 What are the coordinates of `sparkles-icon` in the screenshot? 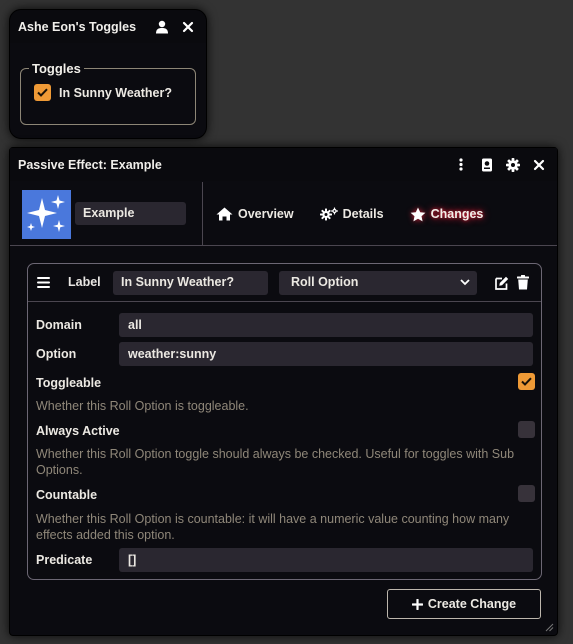 It's located at (46, 213).